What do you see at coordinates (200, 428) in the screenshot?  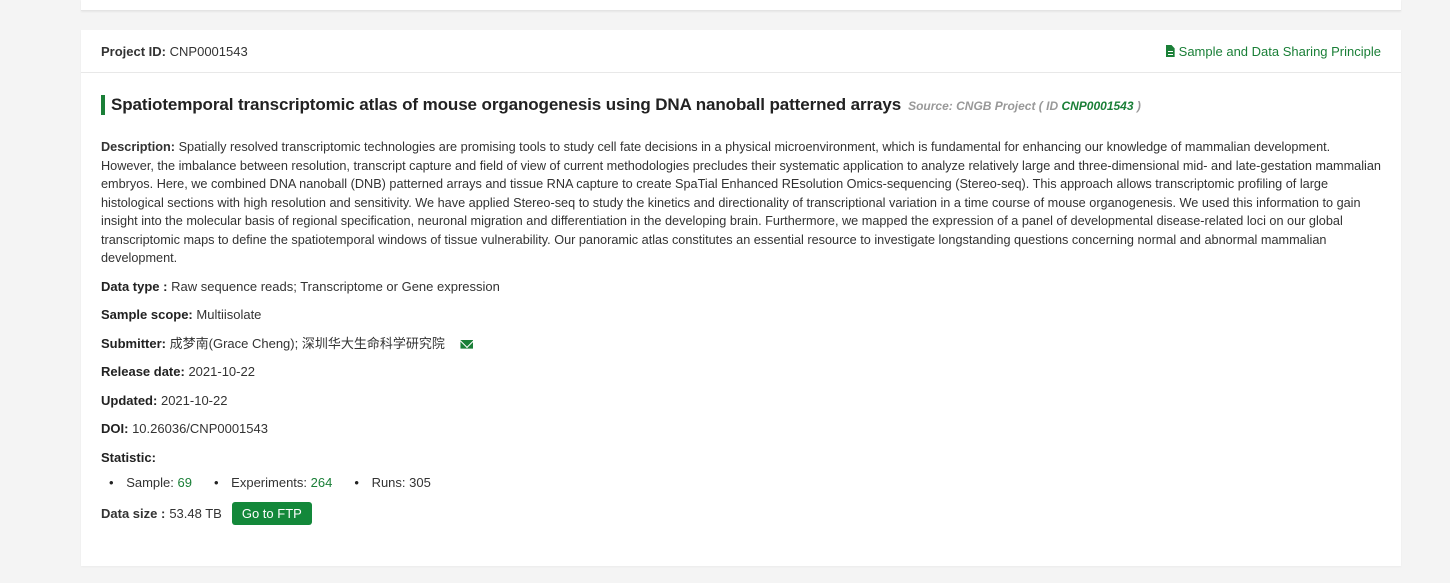 I see `doi-value: 10.26036/CNP0001543` at bounding box center [200, 428].